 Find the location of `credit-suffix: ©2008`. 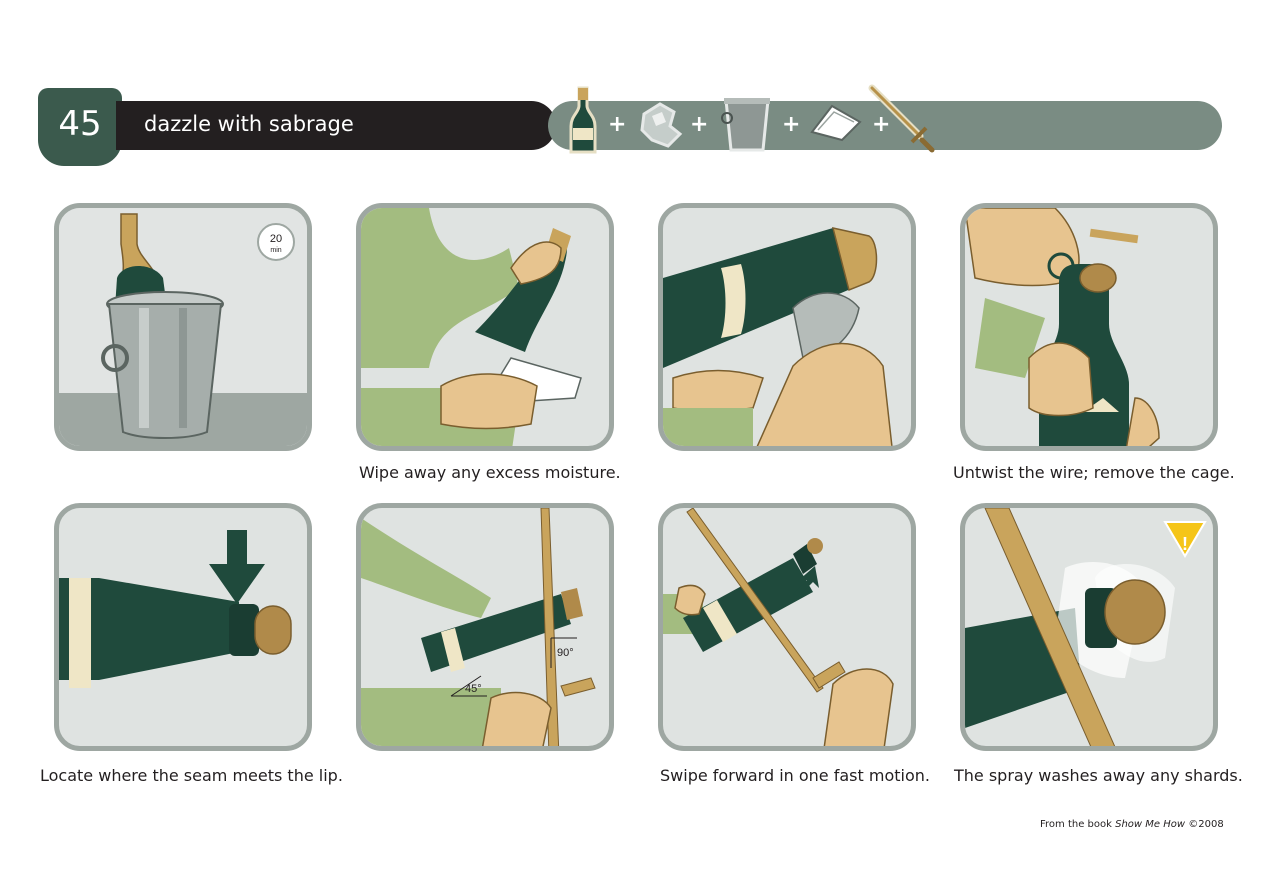

credit-suffix: ©2008 is located at coordinates (1204, 824).